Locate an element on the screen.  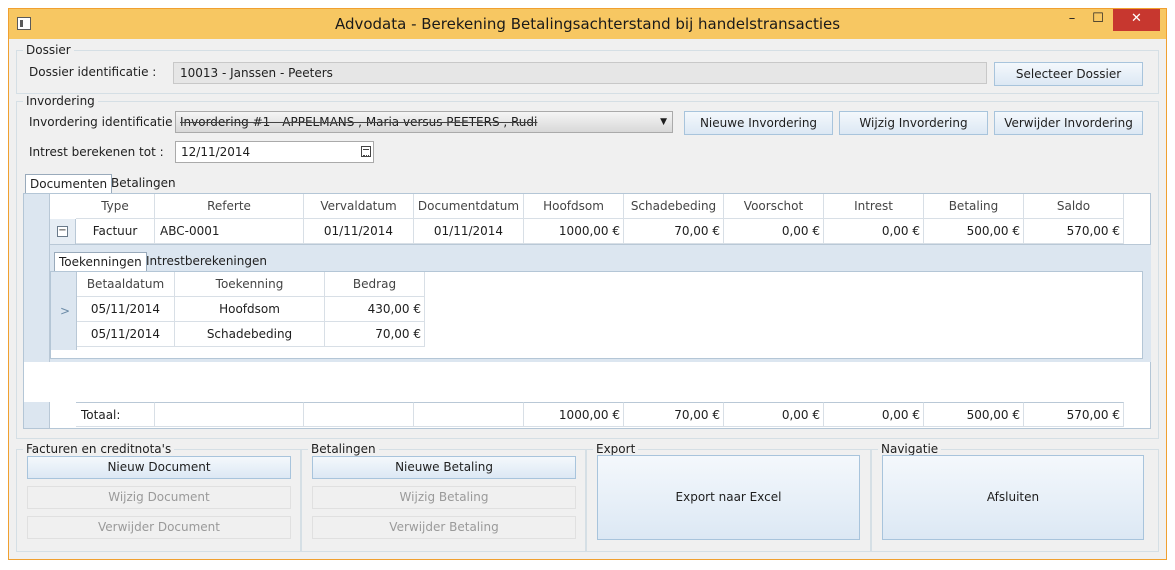
minimize-icon: – is located at coordinates (1072, 20).